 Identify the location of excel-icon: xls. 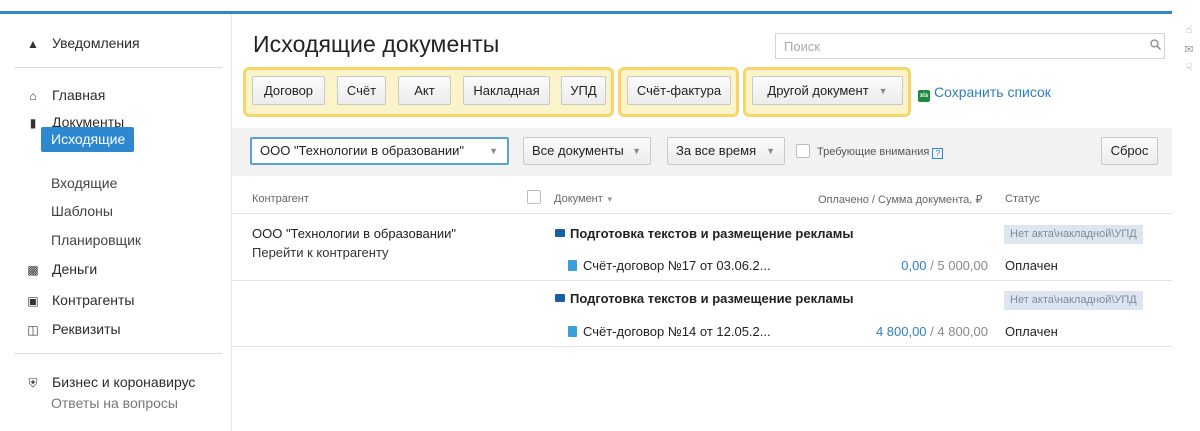
(924, 96).